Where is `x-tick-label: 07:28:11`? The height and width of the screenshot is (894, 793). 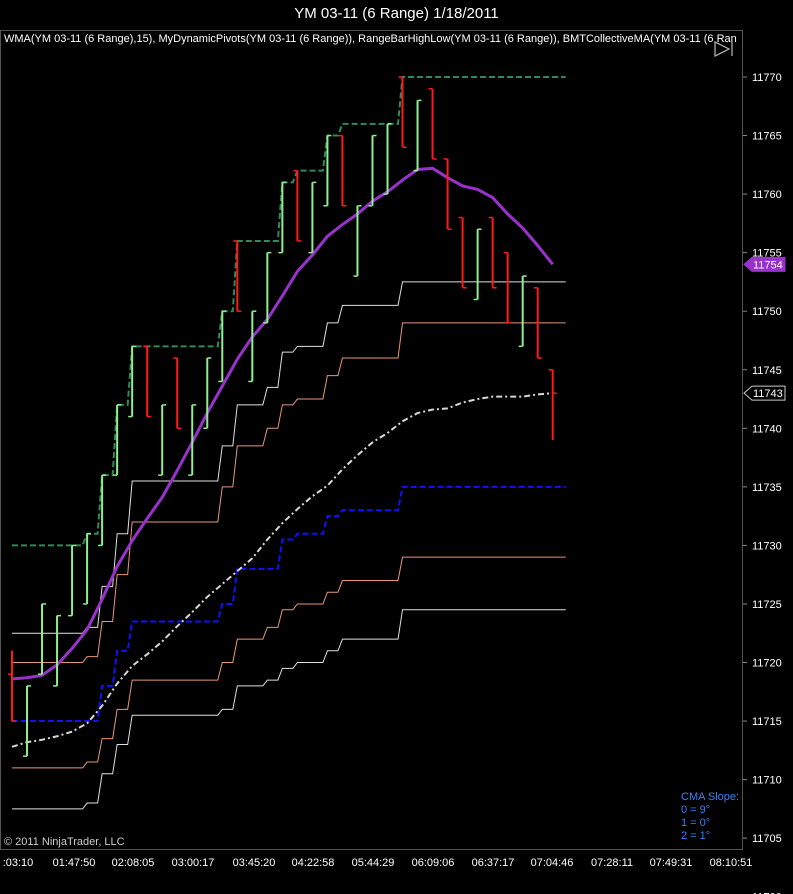
x-tick-label: 07:28:11 is located at coordinates (612, 863).